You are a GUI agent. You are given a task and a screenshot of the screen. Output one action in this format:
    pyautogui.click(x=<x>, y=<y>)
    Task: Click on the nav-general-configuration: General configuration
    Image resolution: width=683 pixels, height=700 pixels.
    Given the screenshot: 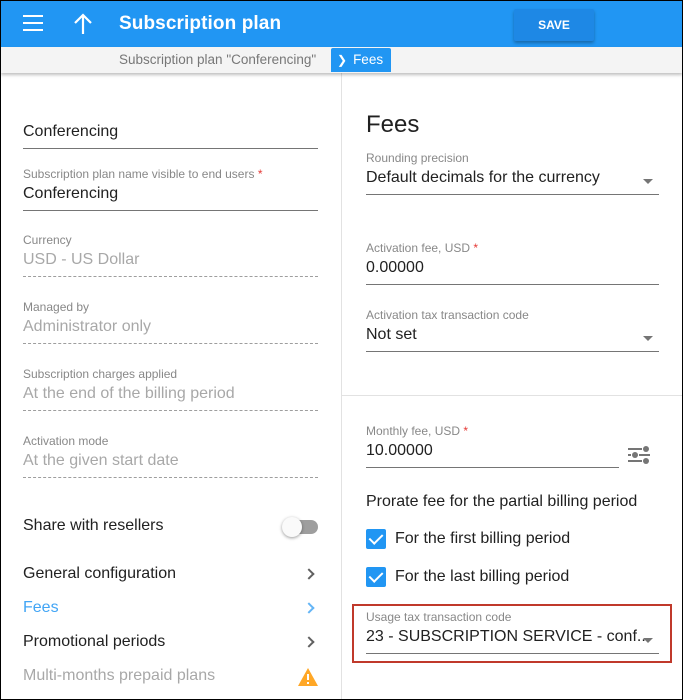 What is the action you would take?
    pyautogui.click(x=171, y=576)
    